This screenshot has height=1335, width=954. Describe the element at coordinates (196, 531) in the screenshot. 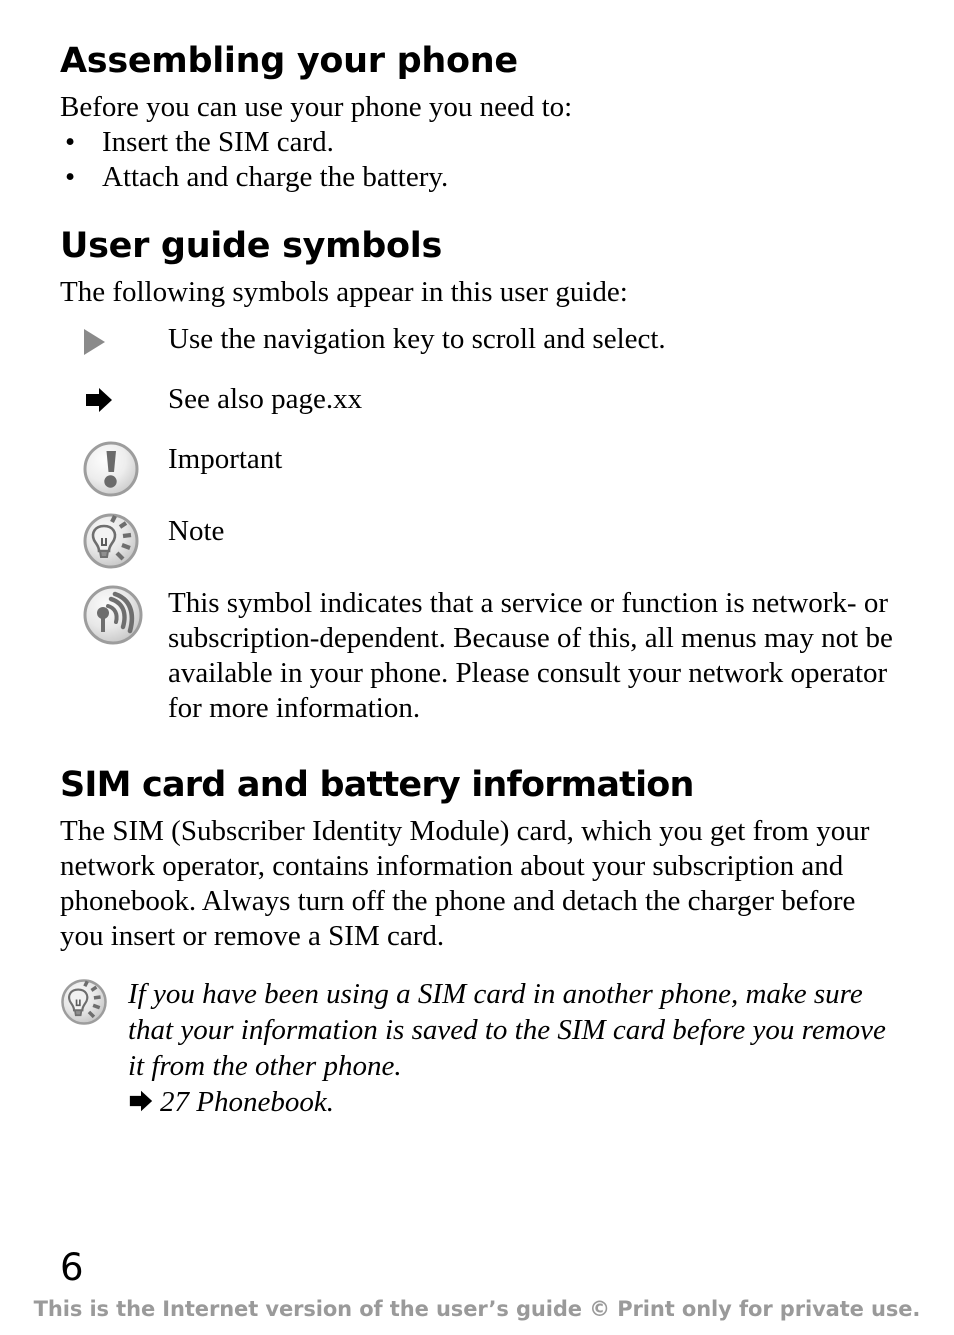

I see `symbol-row-label: Note` at that location.